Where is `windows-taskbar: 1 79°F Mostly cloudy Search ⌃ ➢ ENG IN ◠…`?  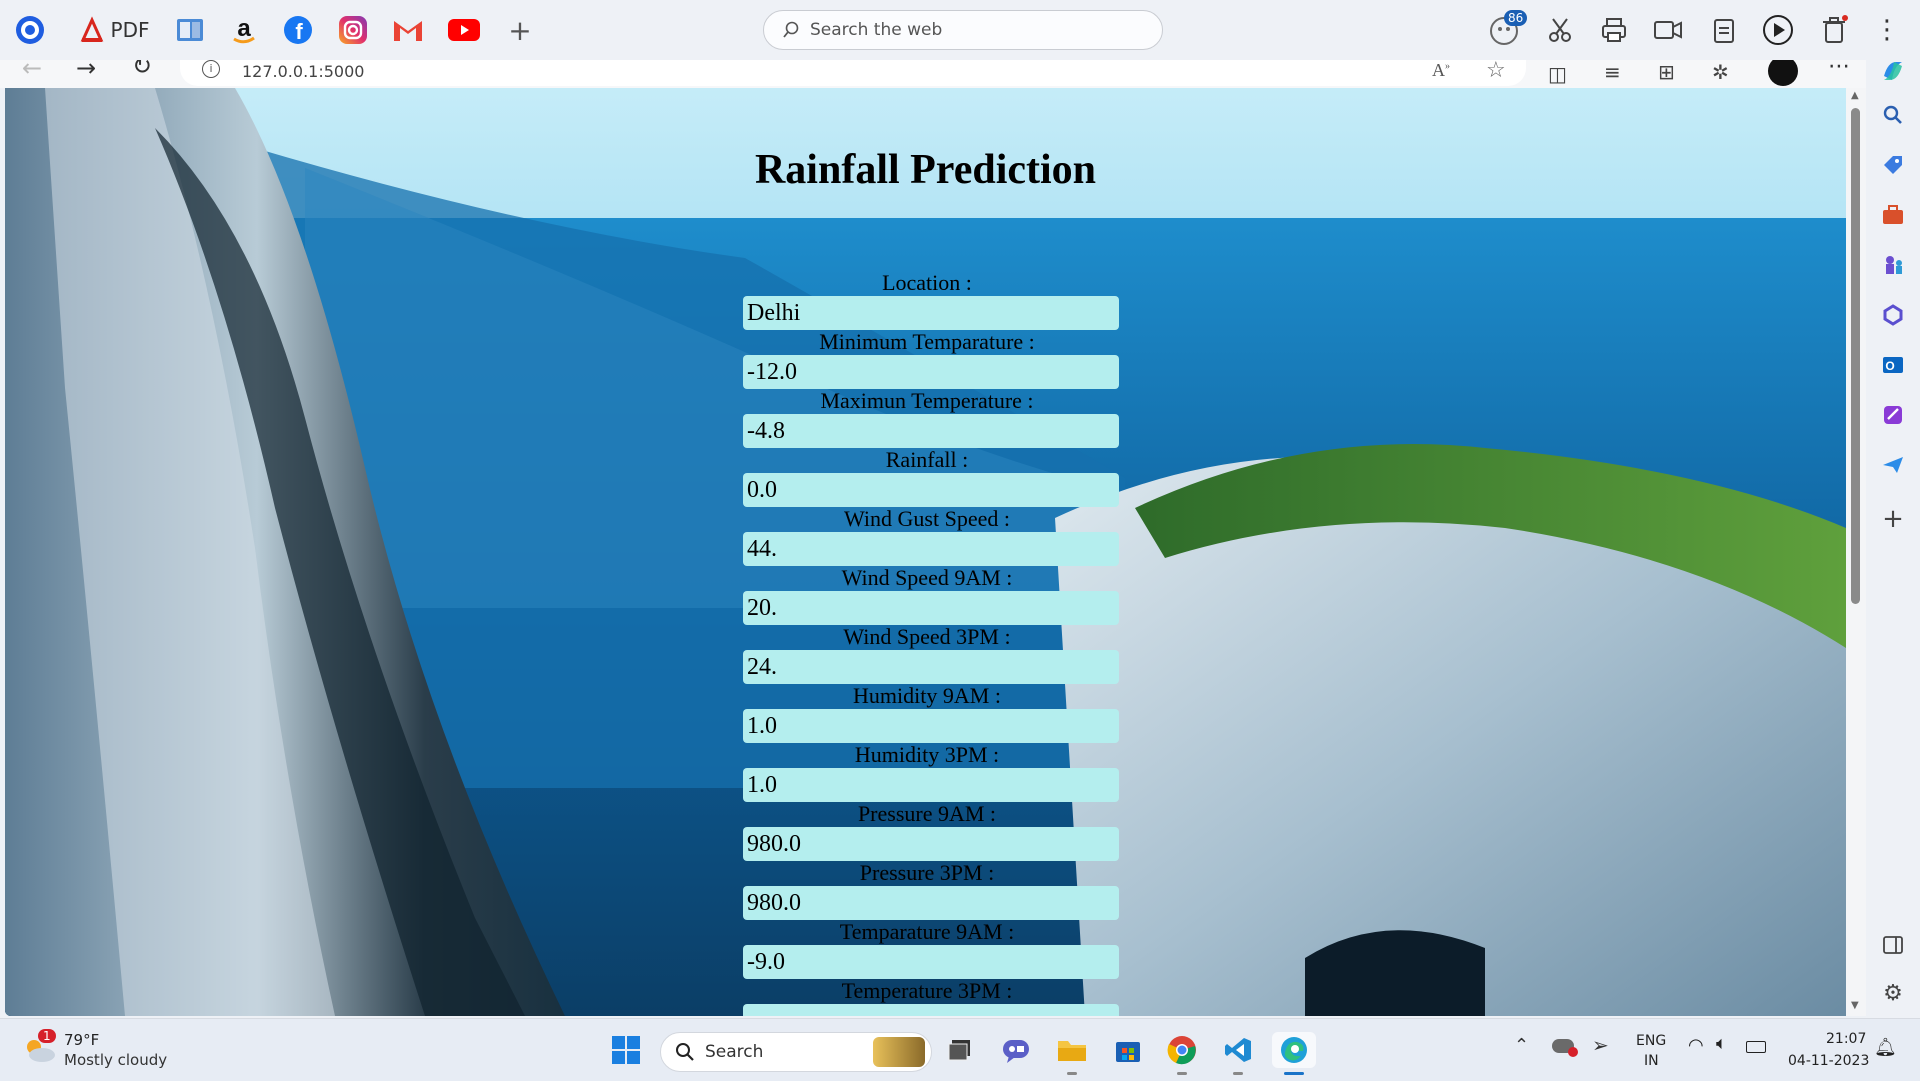 windows-taskbar: 1 79°F Mostly cloudy Search ⌃ ➢ ENG IN ◠… is located at coordinates (960, 1049).